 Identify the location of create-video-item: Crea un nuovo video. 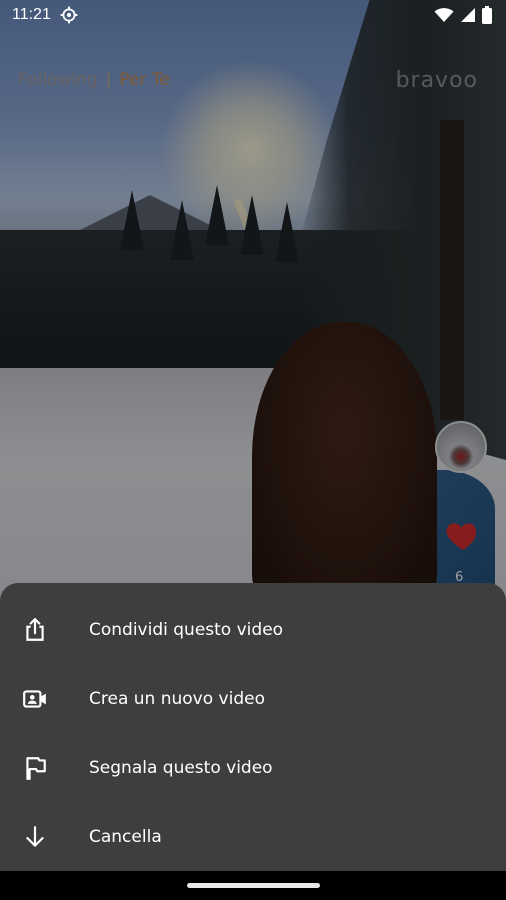
(253, 699).